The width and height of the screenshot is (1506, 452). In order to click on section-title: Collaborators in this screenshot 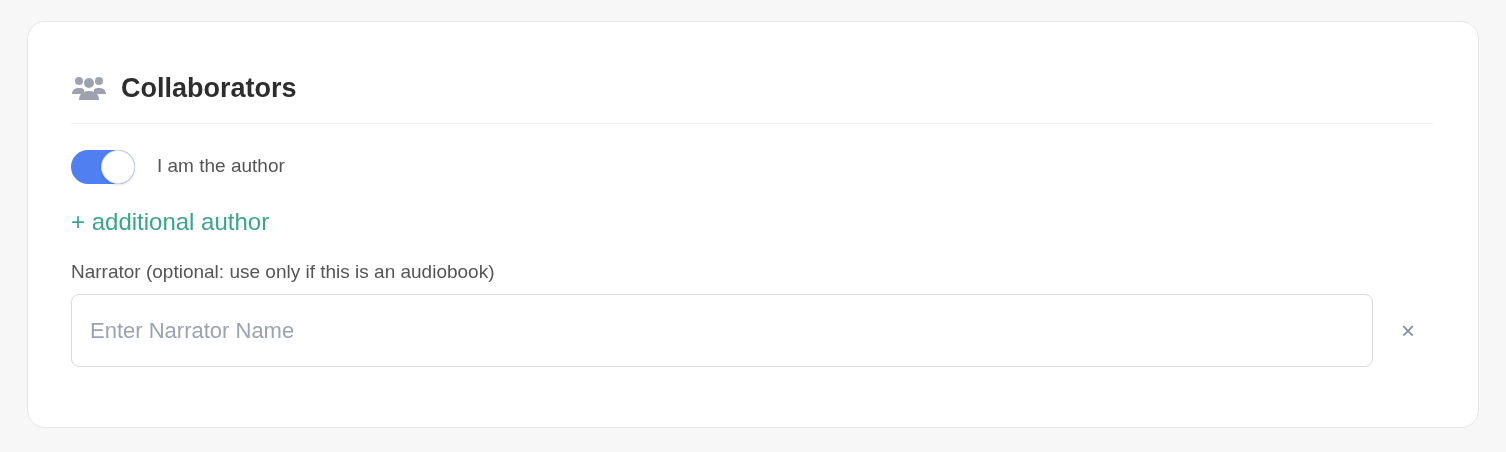, I will do `click(209, 88)`.